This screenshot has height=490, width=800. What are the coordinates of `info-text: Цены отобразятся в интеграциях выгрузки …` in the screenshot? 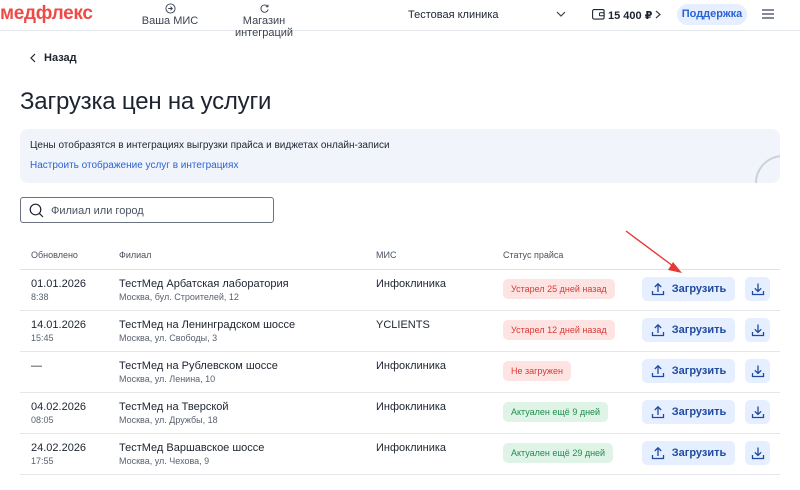 It's located at (210, 145).